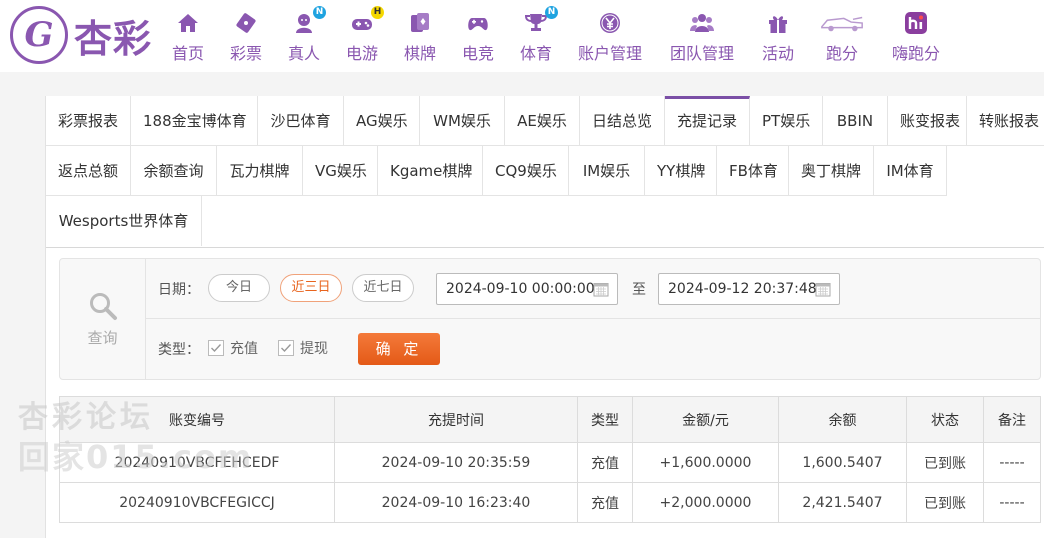 The width and height of the screenshot is (1044, 538). Describe the element at coordinates (681, 171) in the screenshot. I see `tab-yy-chess: YY棋牌` at that location.